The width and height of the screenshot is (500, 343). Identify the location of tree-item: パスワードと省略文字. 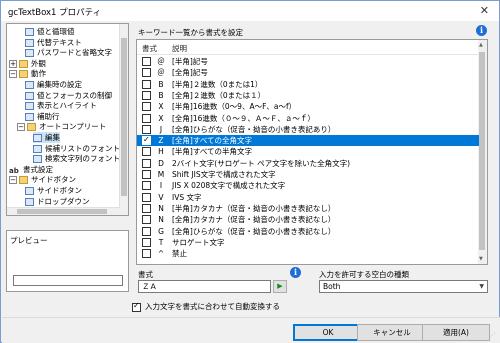
(68, 52).